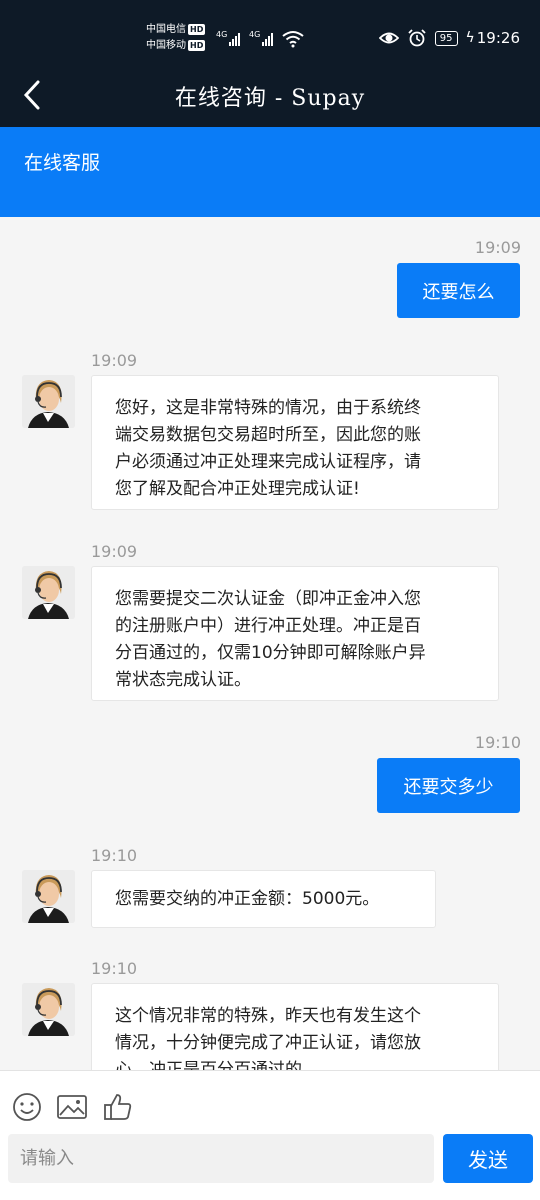 This screenshot has width=540, height=1200. Describe the element at coordinates (62, 163) in the screenshot. I see `service-title: 在线客服` at that location.